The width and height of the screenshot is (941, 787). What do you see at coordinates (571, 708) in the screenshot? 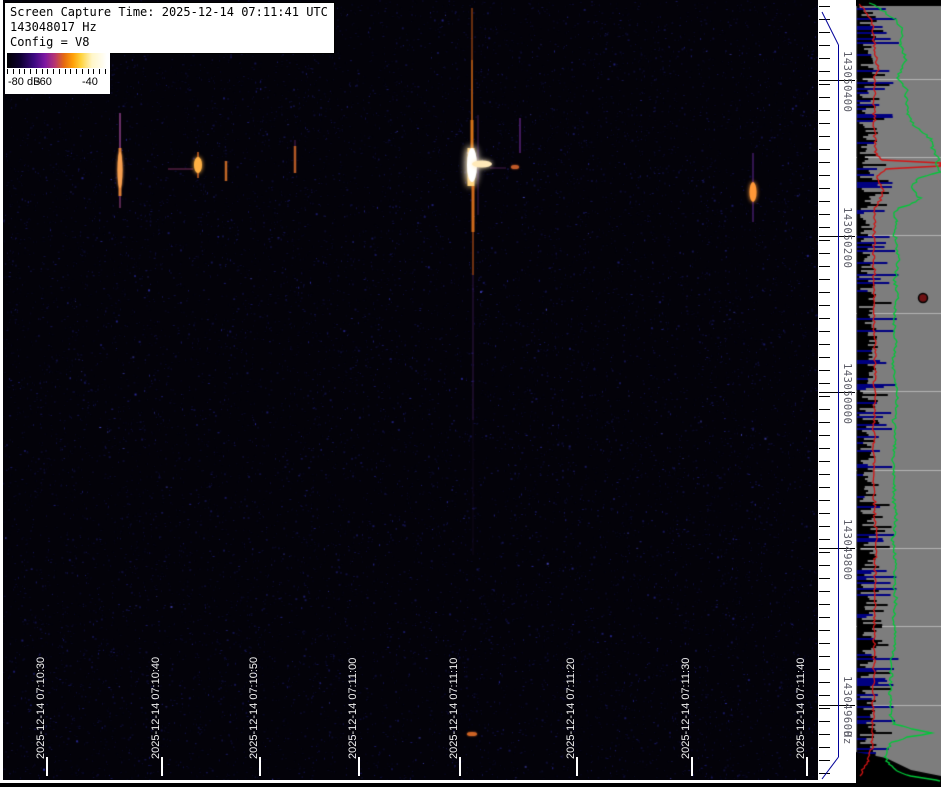
I see `time-axis-label: 2025-12-14 07:11:20` at bounding box center [571, 708].